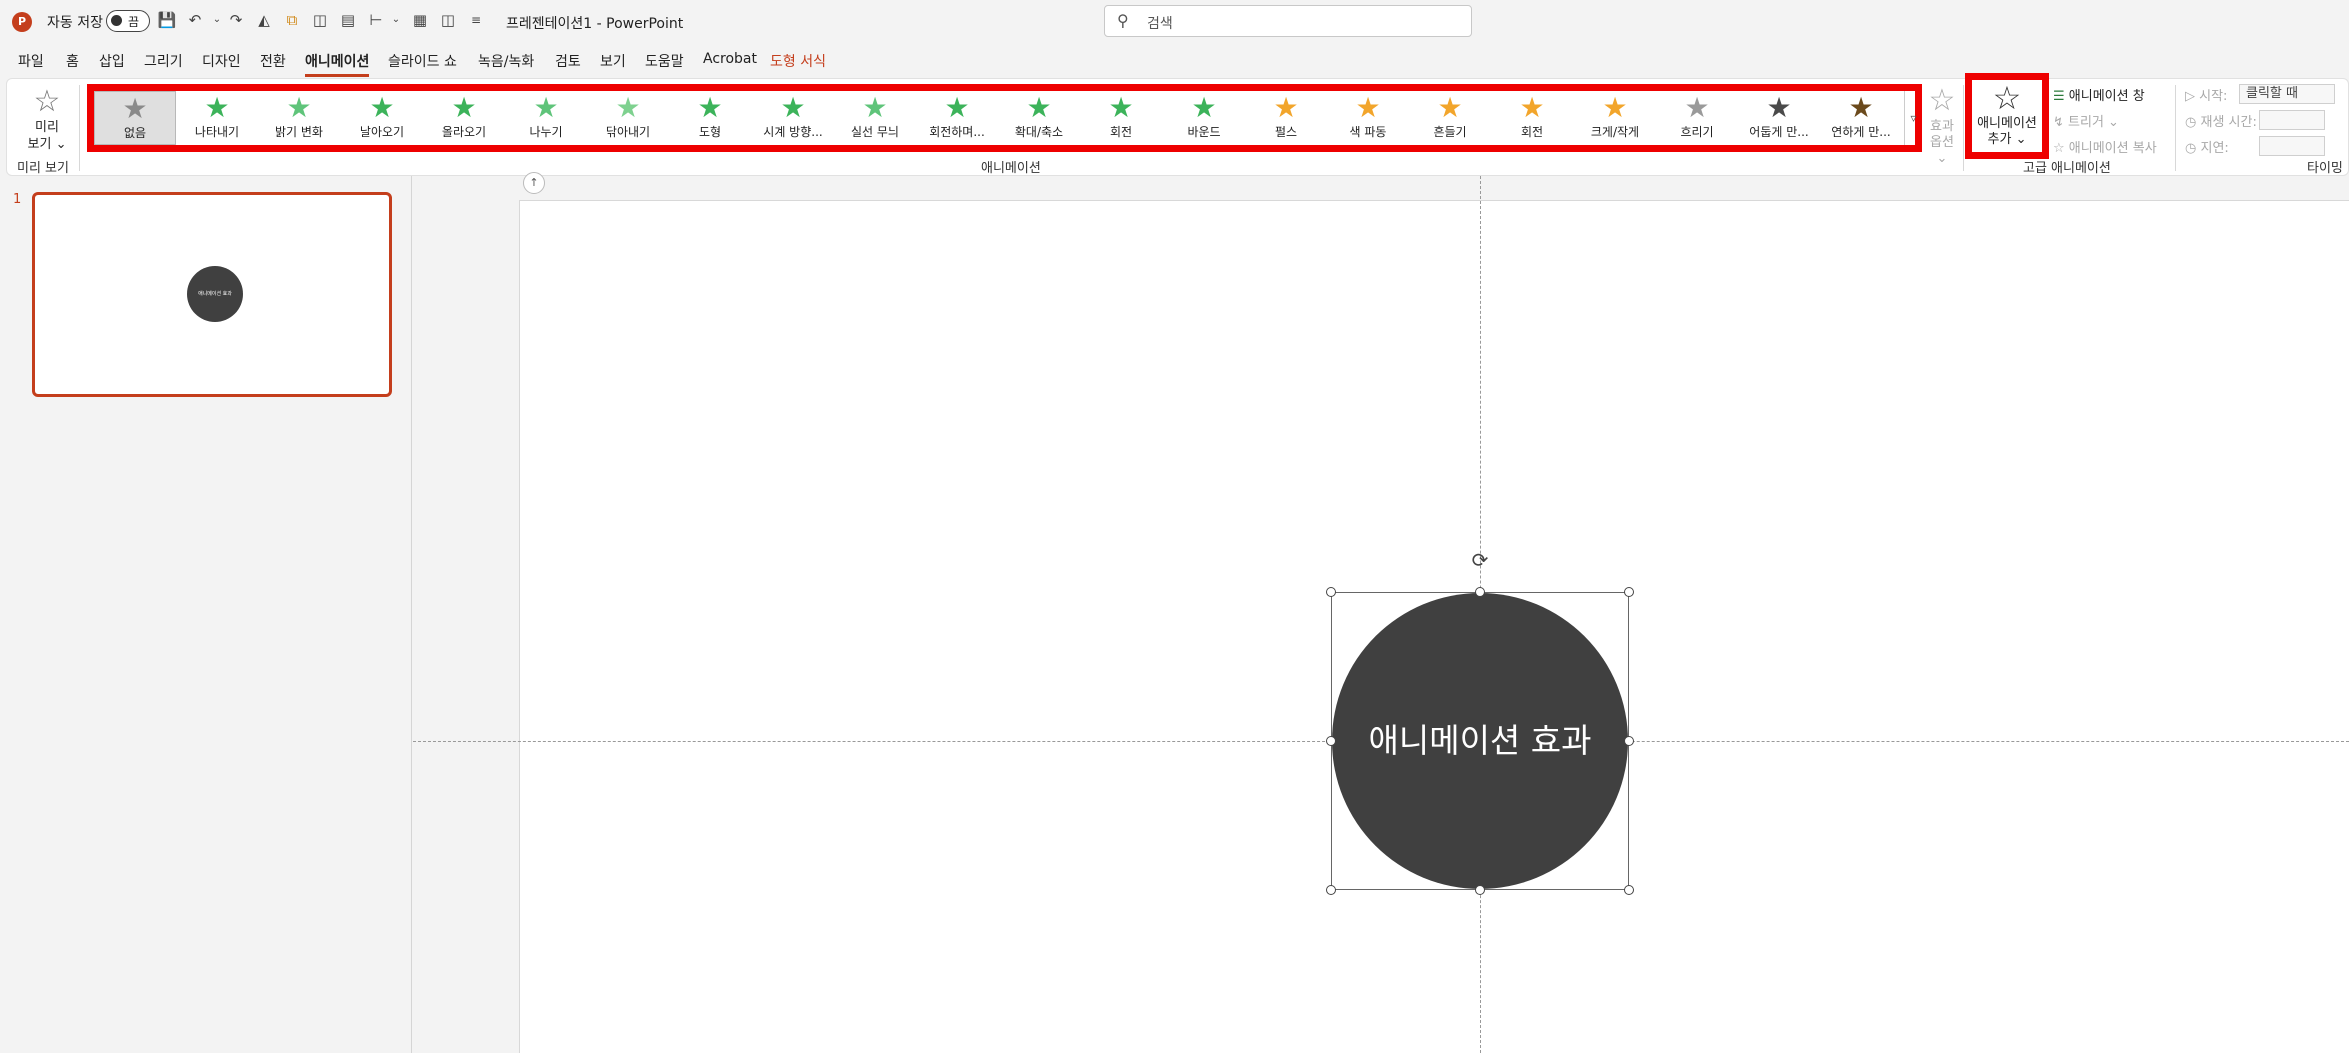 The height and width of the screenshot is (1053, 2349). Describe the element at coordinates (215, 294) in the screenshot. I see `thumbnail-circle: 애니메이션 효과` at that location.